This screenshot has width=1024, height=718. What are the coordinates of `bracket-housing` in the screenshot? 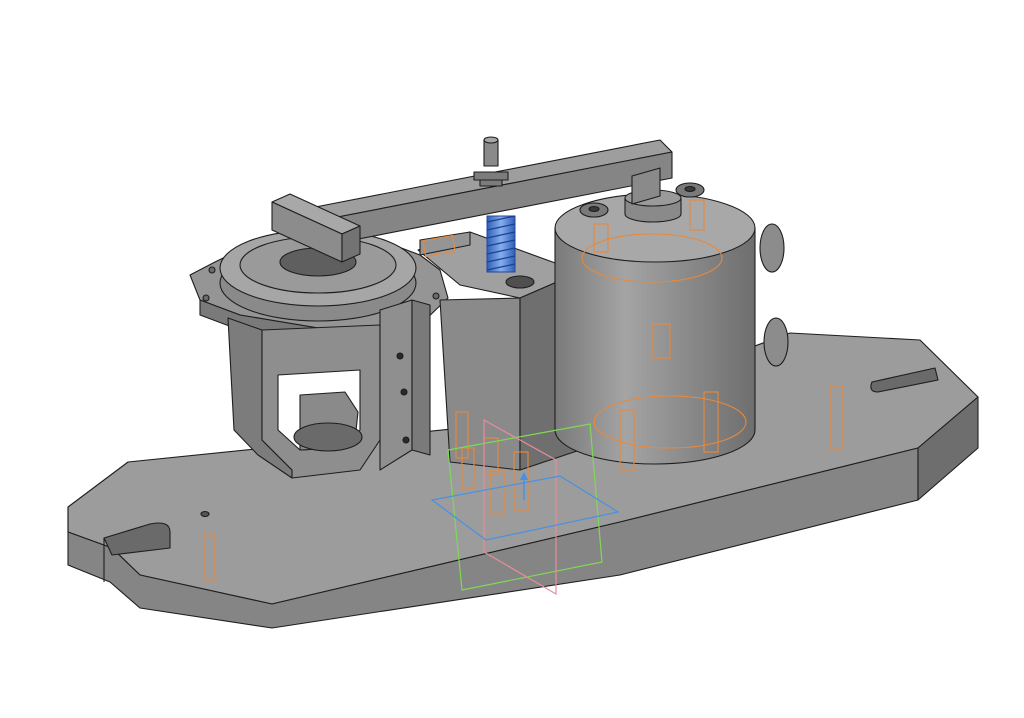 It's located at (319, 354).